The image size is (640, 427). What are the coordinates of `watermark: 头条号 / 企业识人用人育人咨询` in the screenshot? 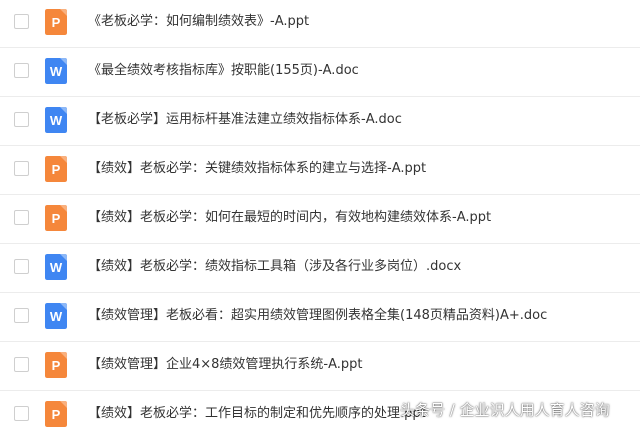 It's located at (505, 410).